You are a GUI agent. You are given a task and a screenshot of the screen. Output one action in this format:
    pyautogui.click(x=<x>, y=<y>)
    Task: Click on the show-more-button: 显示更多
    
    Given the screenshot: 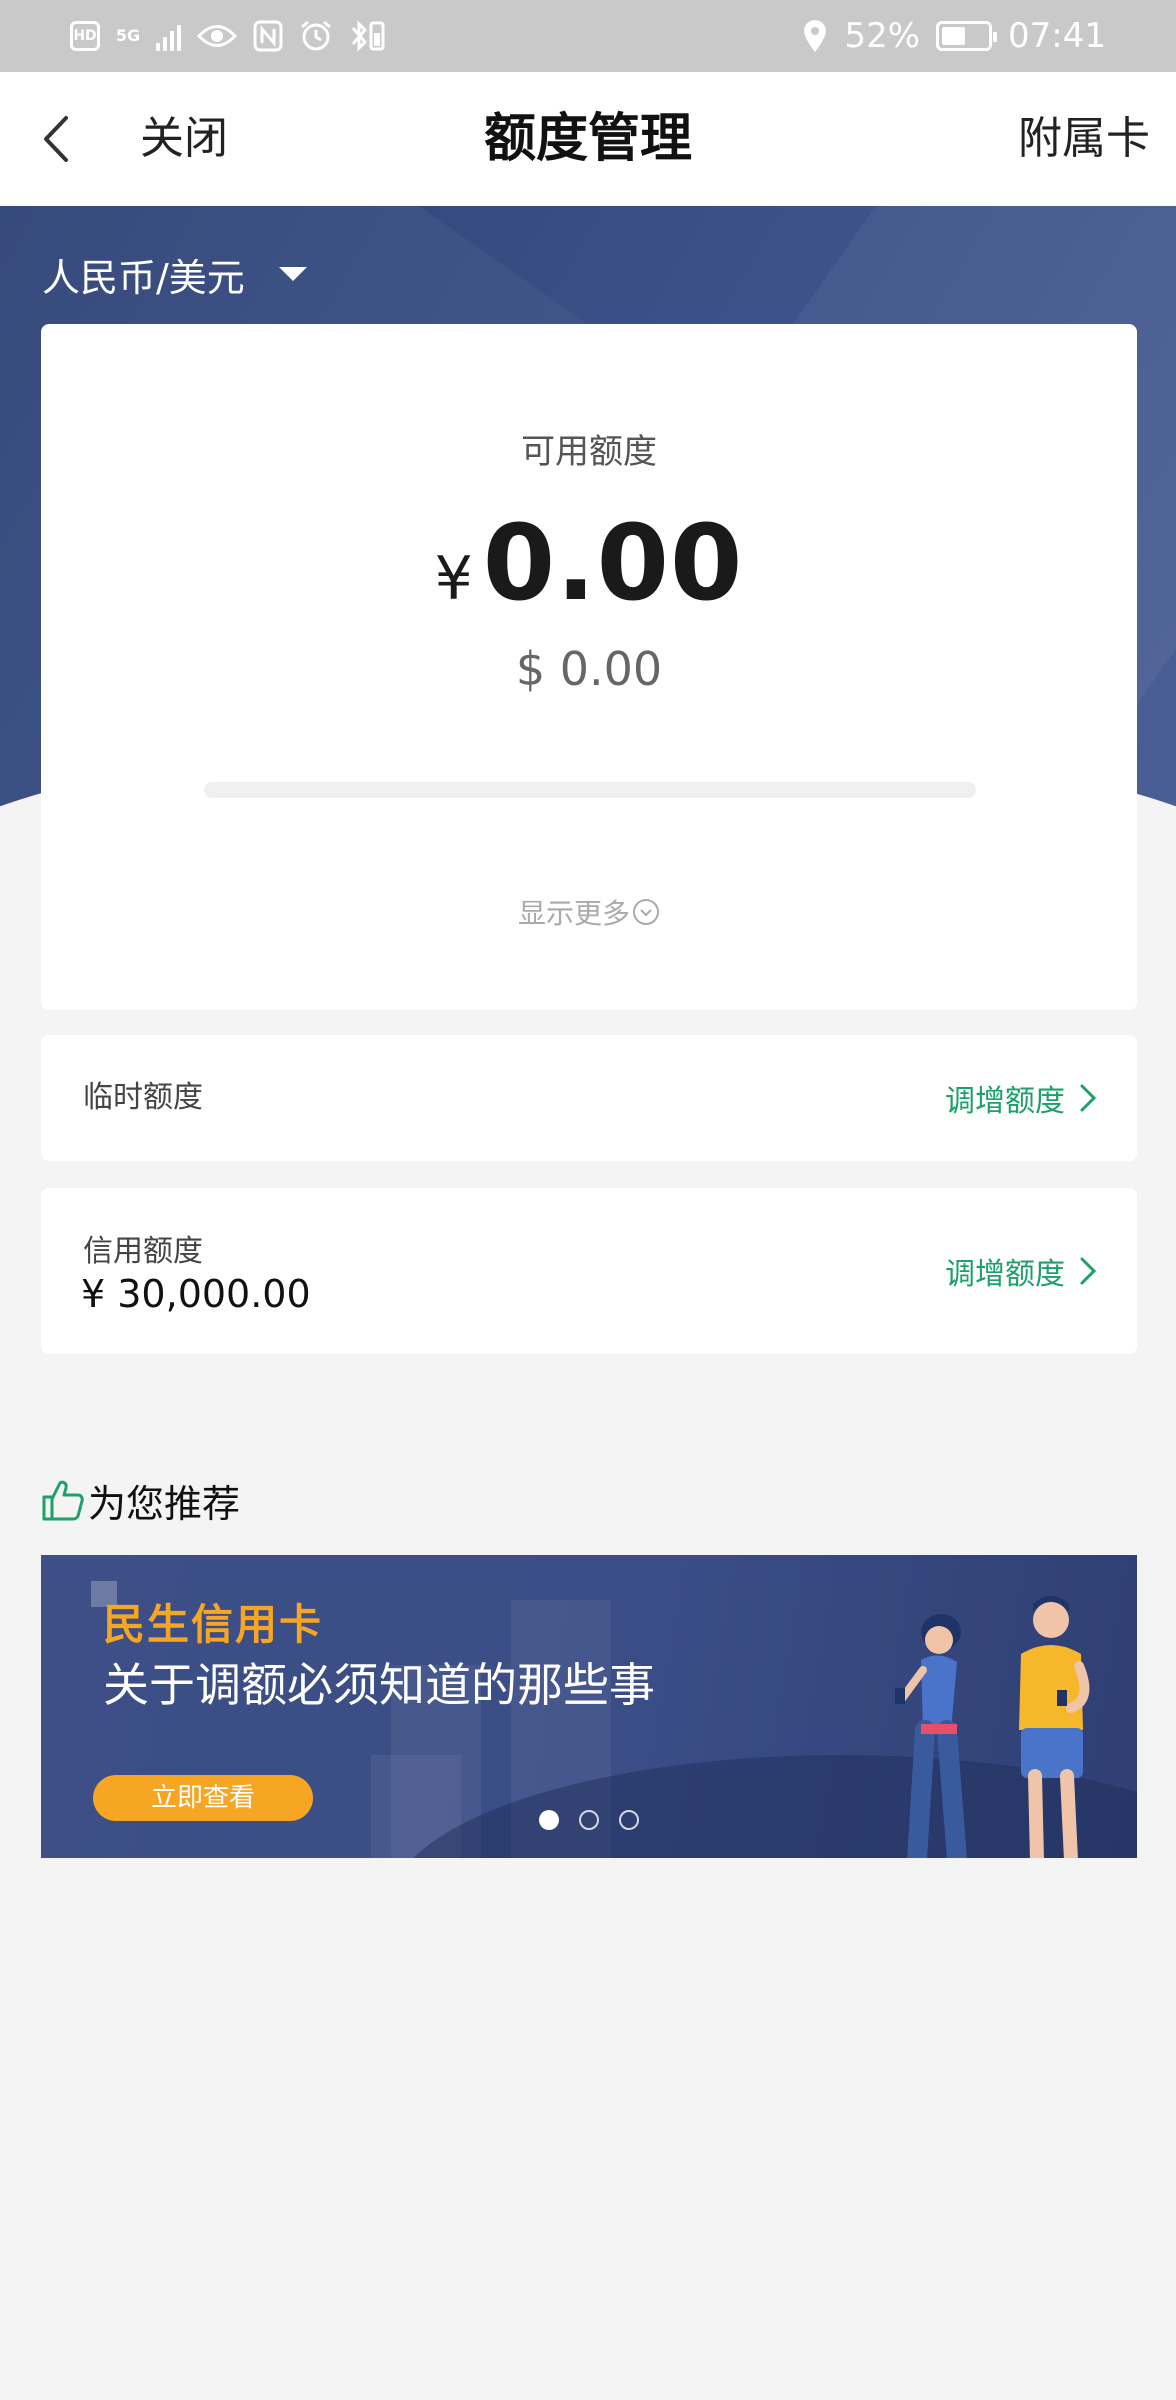 What is the action you would take?
    pyautogui.click(x=589, y=912)
    